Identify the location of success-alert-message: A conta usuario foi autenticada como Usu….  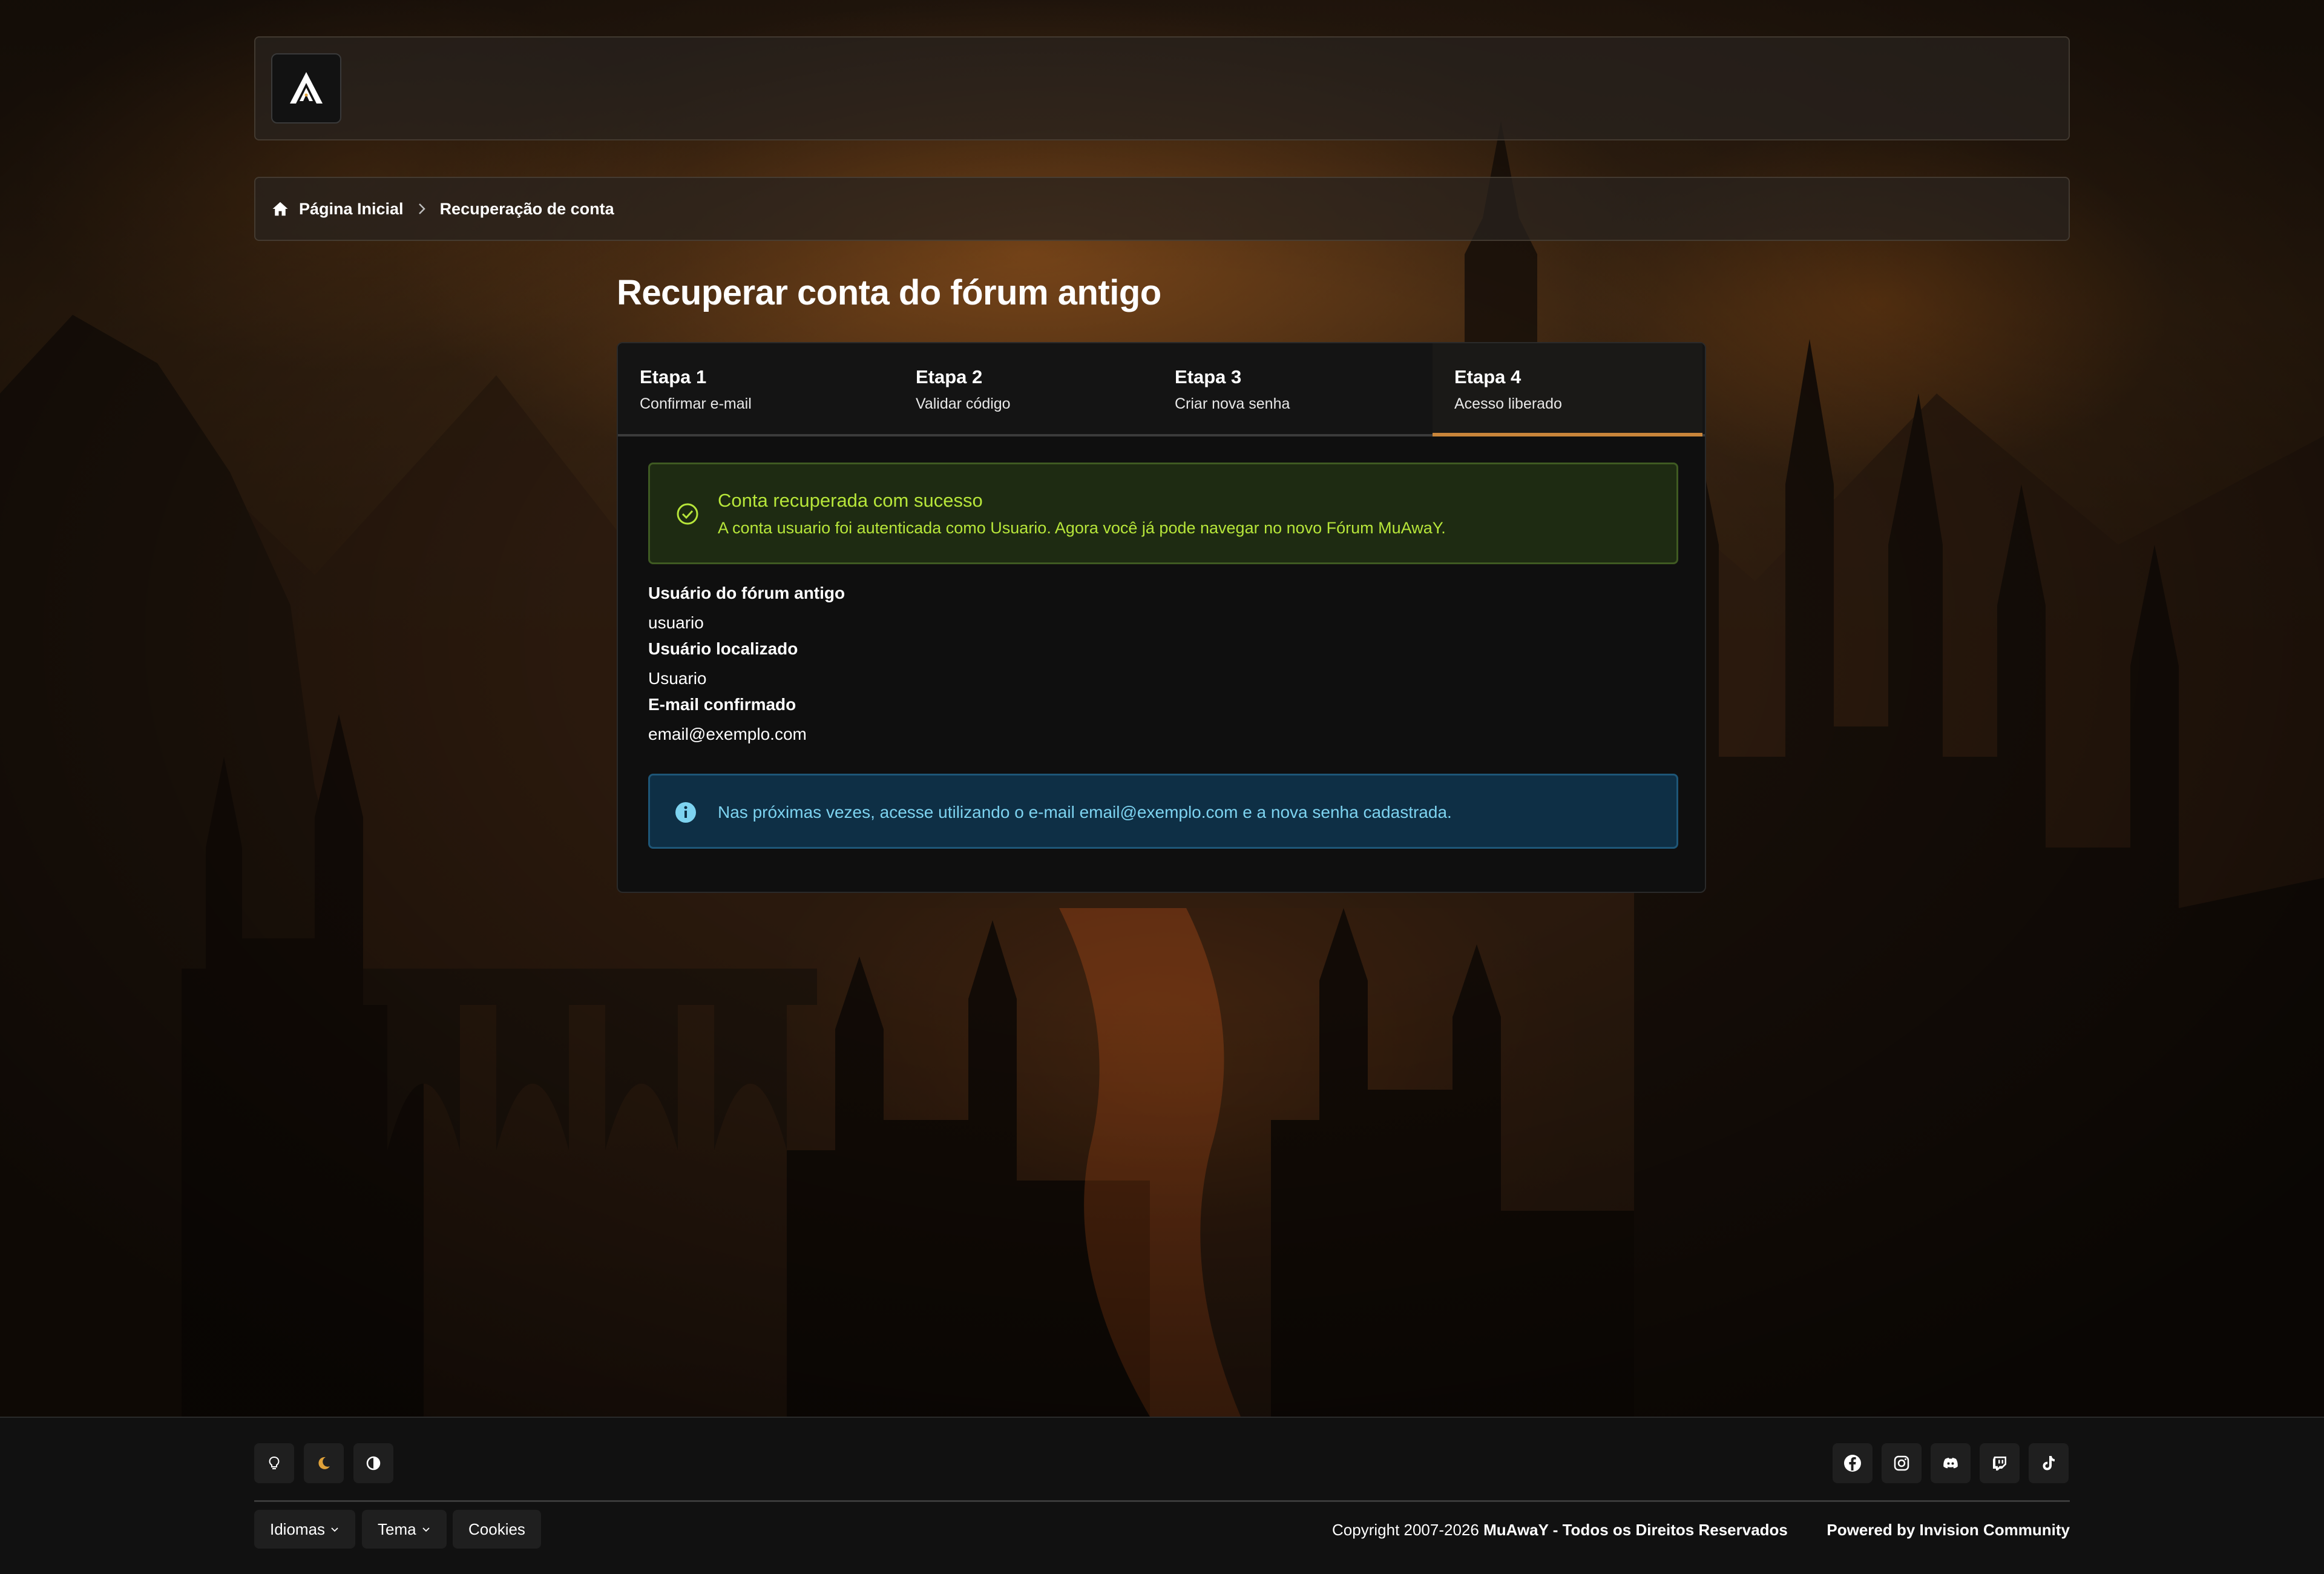
(1082, 528).